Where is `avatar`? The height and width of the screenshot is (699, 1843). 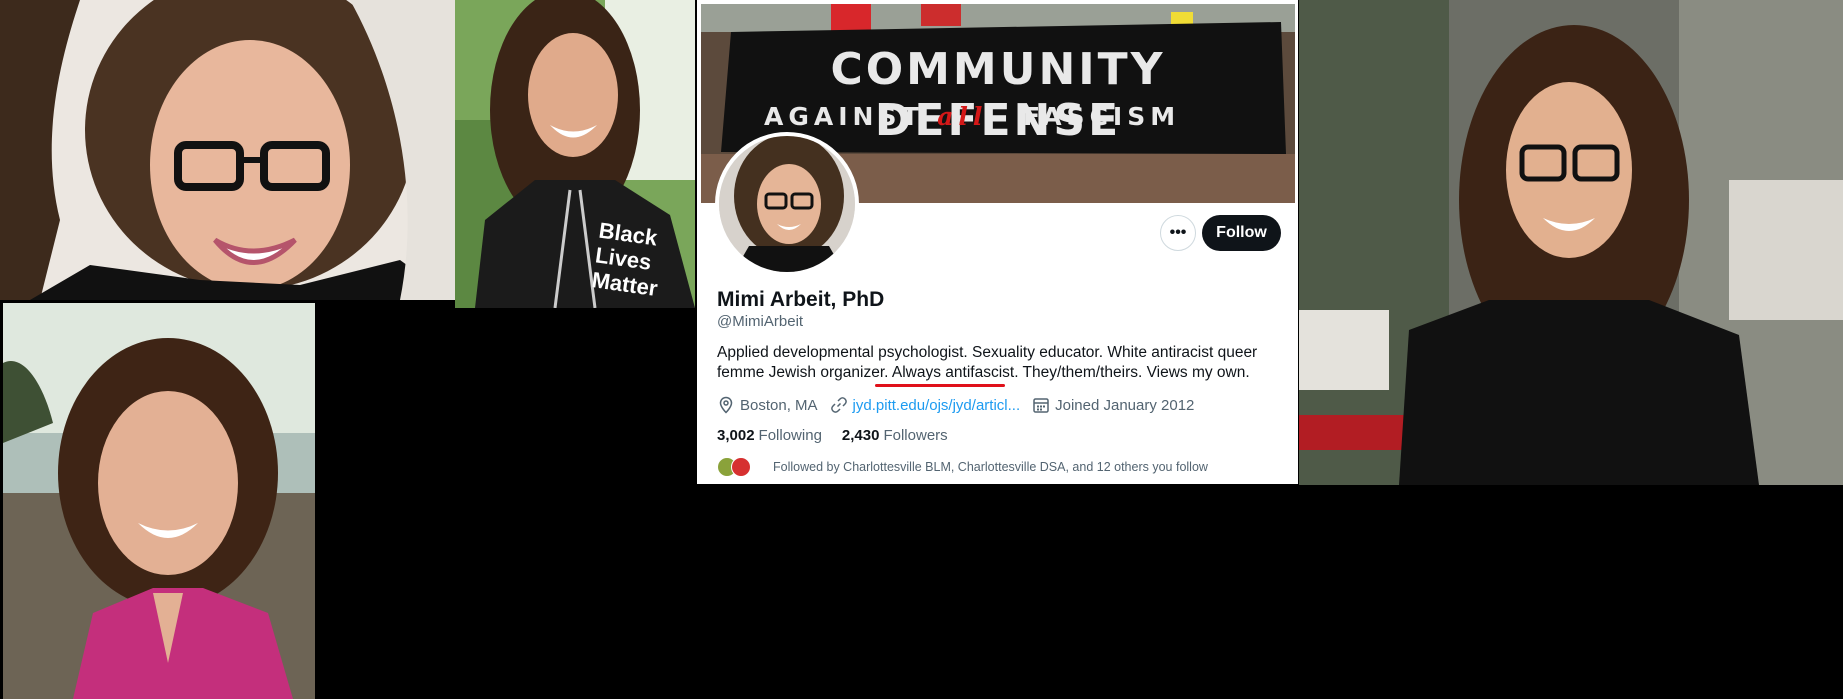 avatar is located at coordinates (787, 204).